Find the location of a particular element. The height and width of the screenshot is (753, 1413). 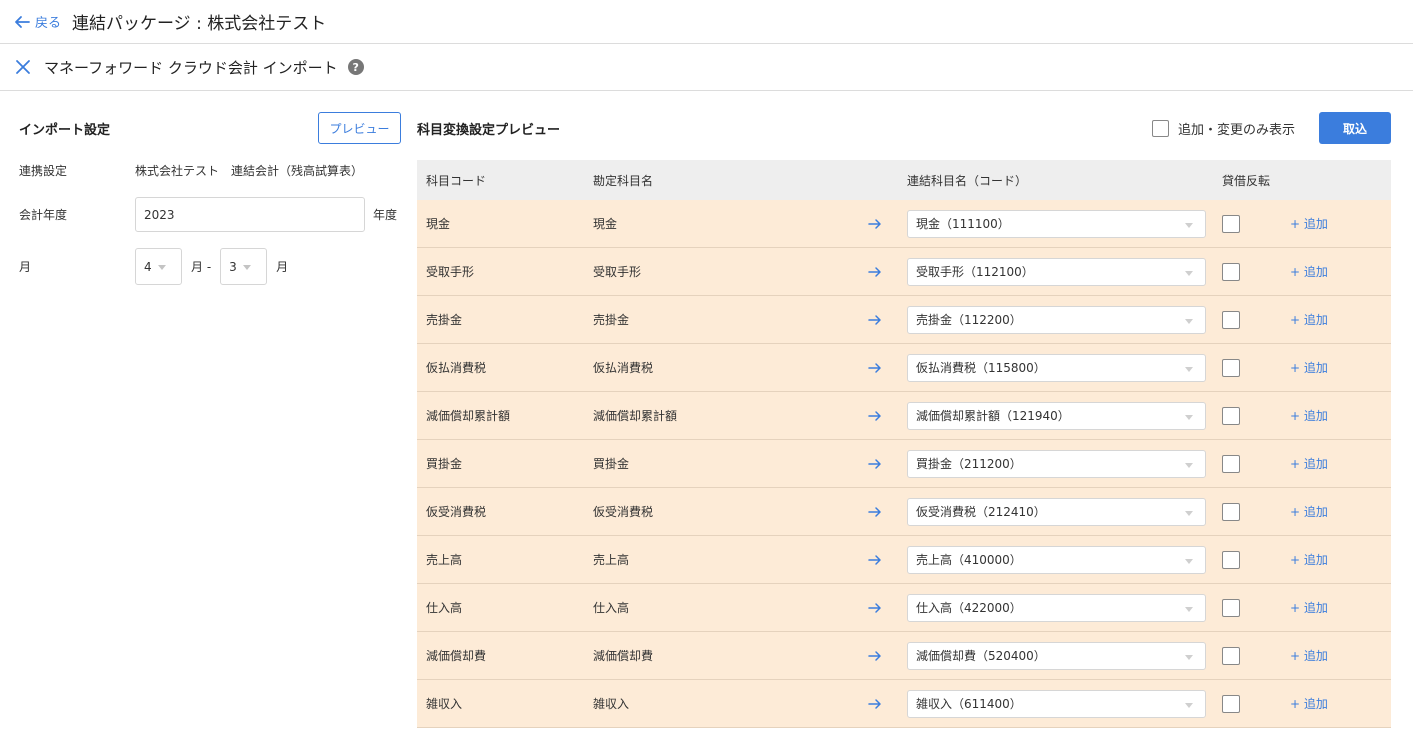

arrow-left-icon is located at coordinates (22, 21).